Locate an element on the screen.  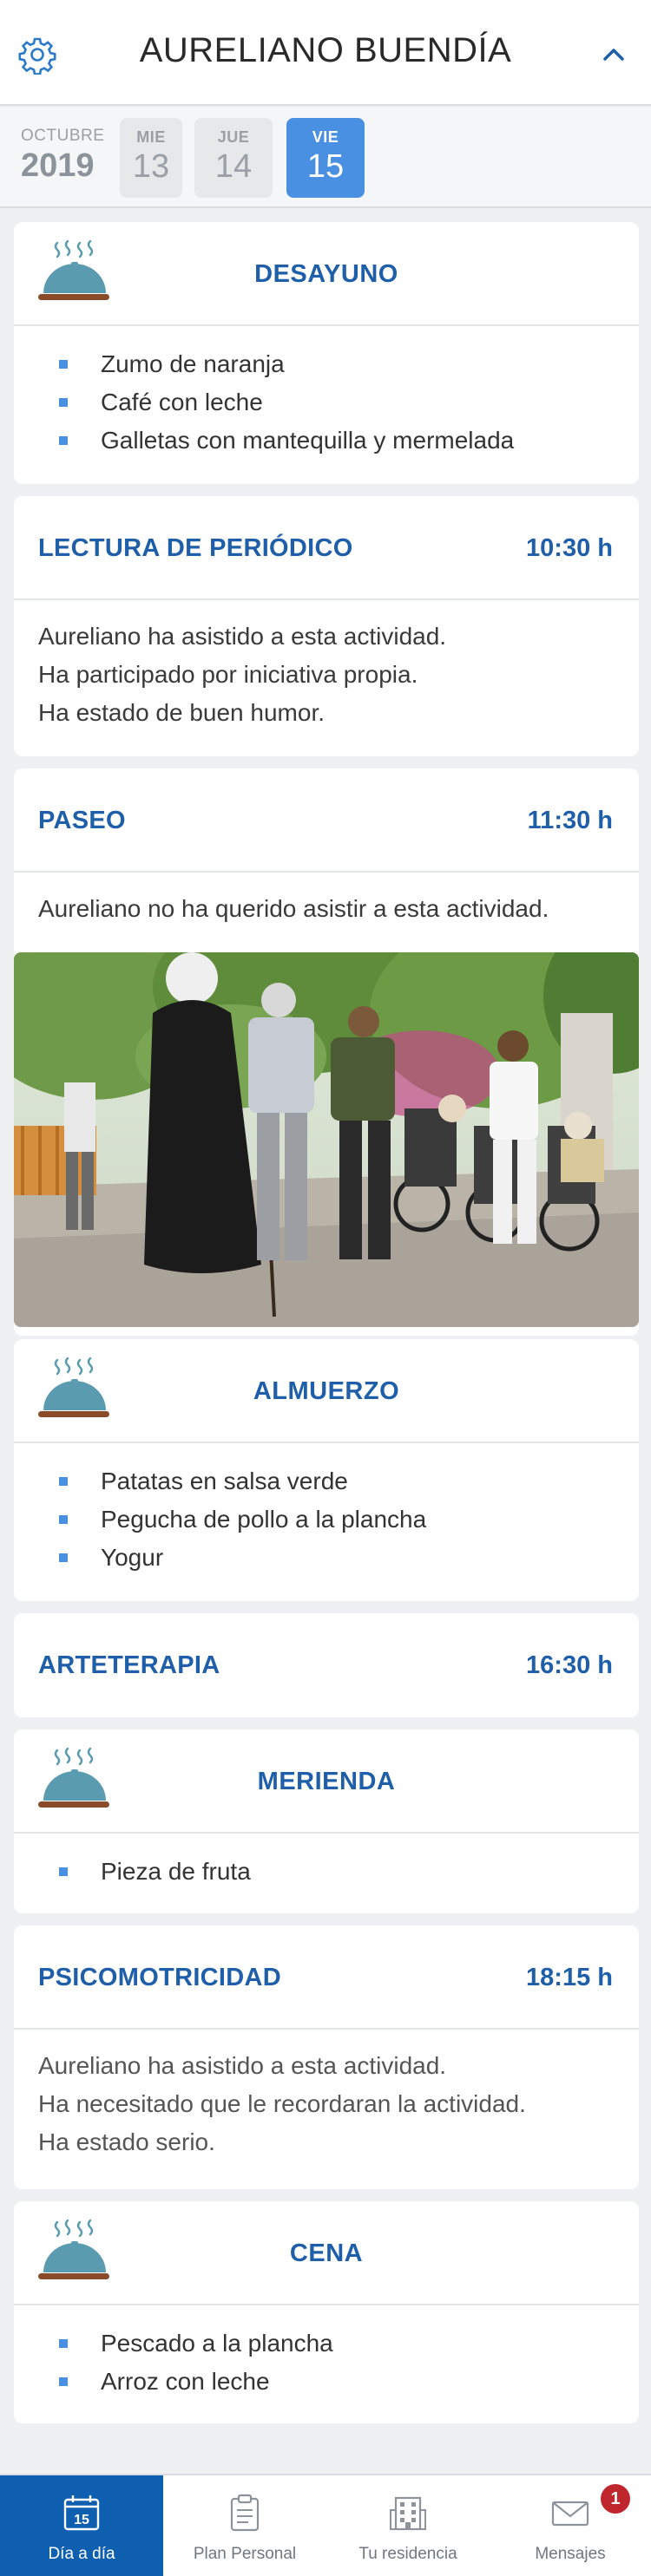
building-icon is located at coordinates (408, 2513).